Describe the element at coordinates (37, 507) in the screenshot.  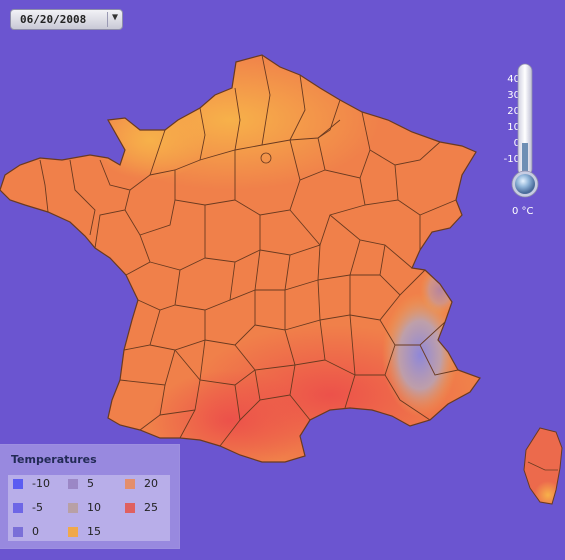
I see `legend-label: -5` at that location.